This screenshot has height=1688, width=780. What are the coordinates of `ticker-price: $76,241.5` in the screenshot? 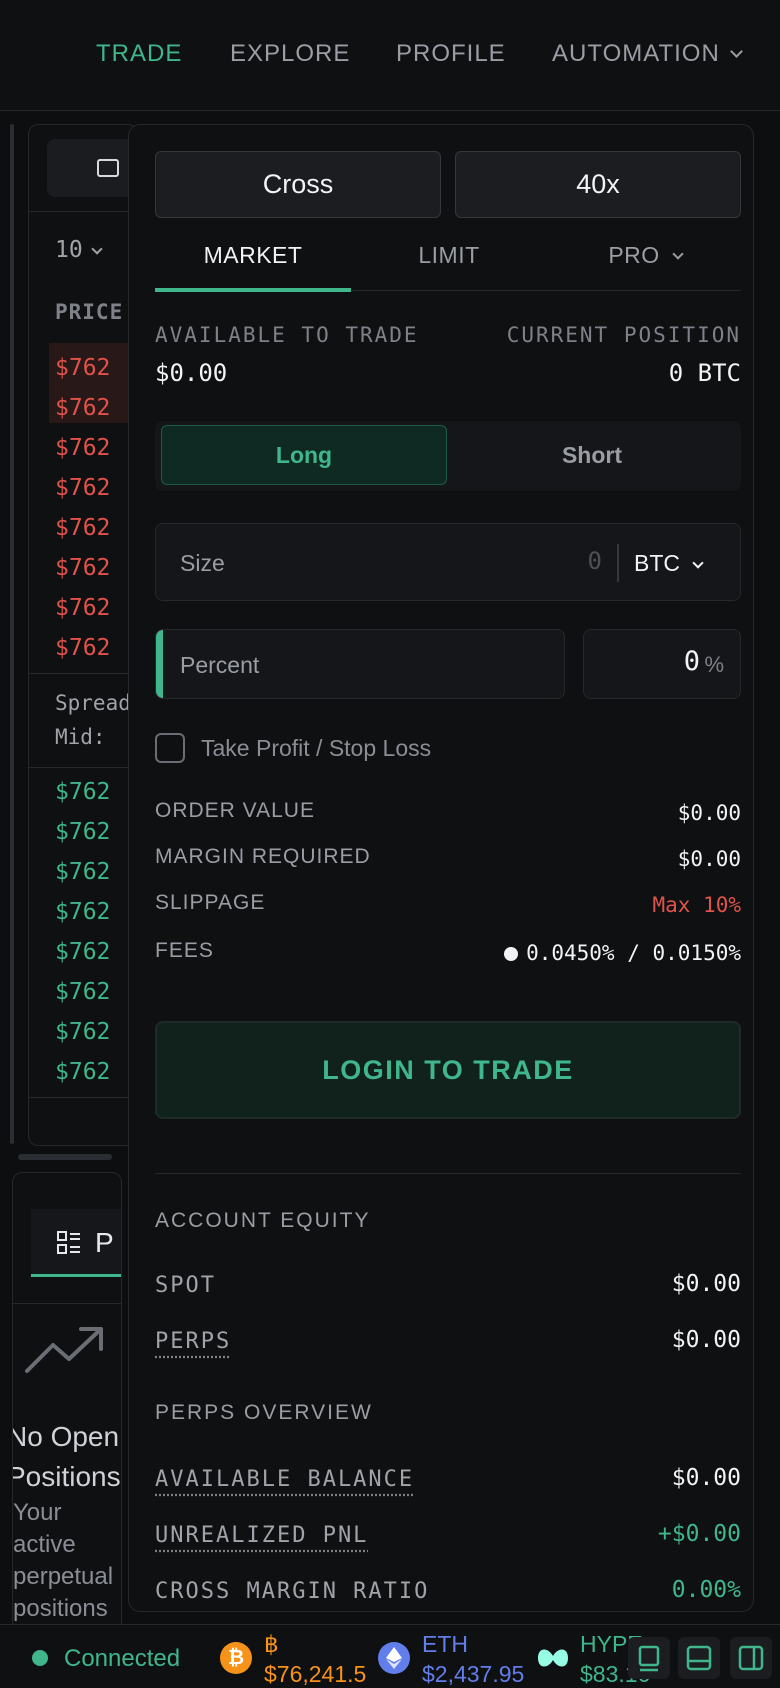 It's located at (315, 1674).